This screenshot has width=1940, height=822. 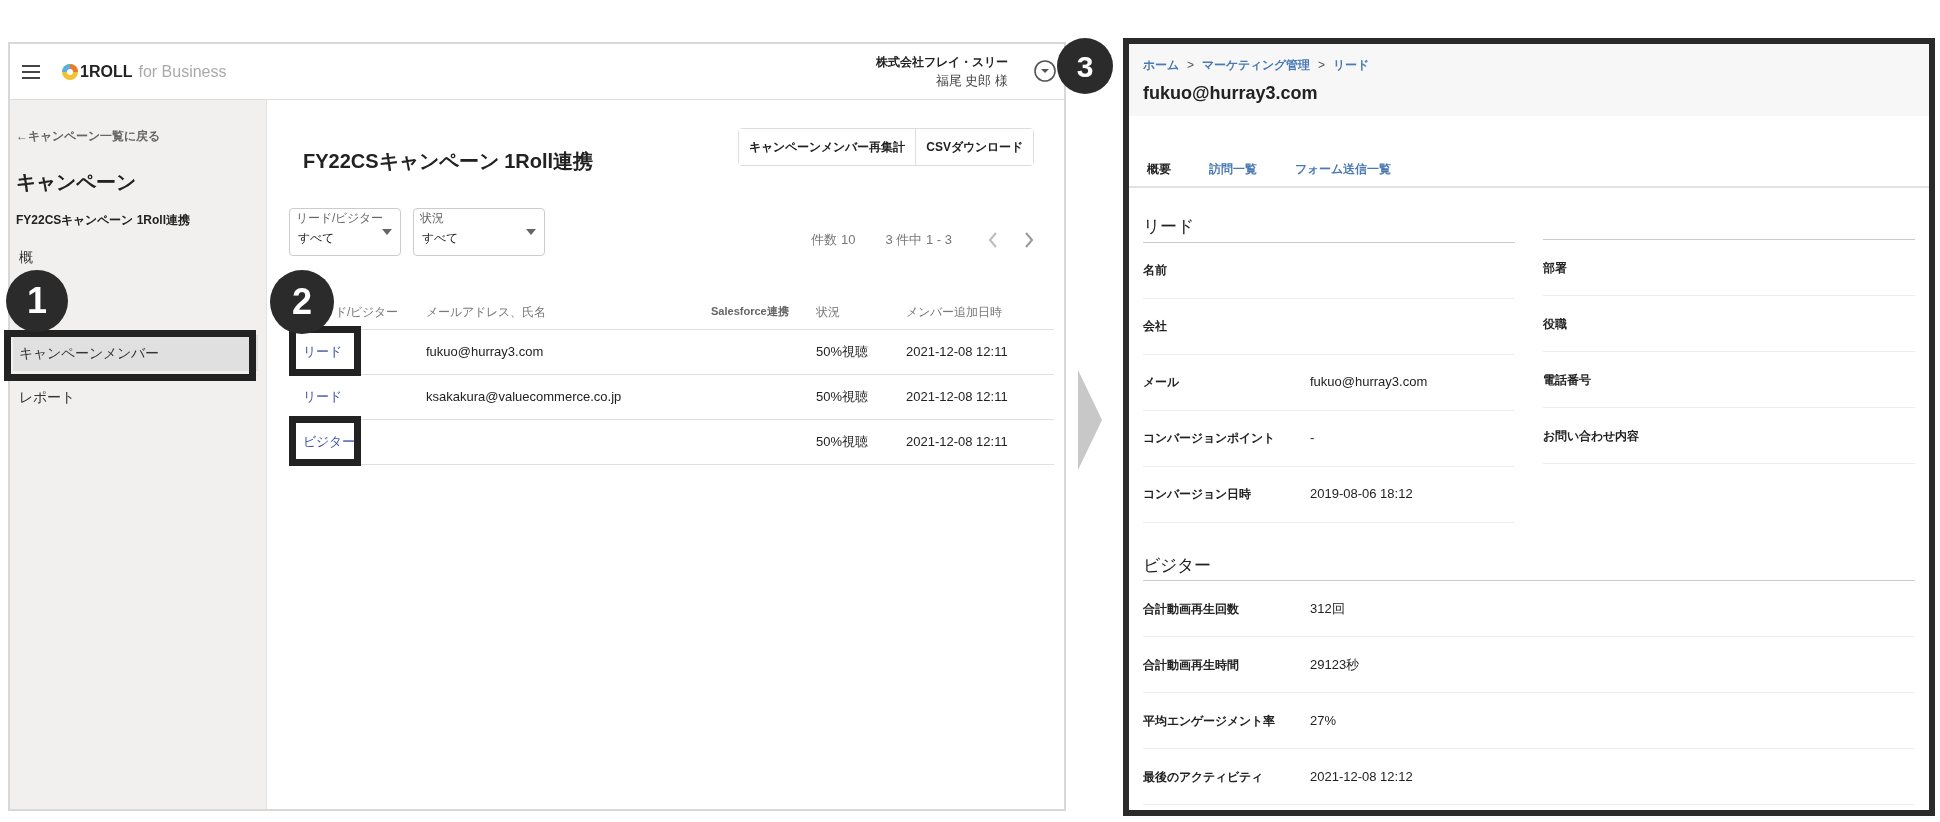 I want to click on page-title: FY22CSキャンペーン 1Roll連携, so click(x=448, y=161).